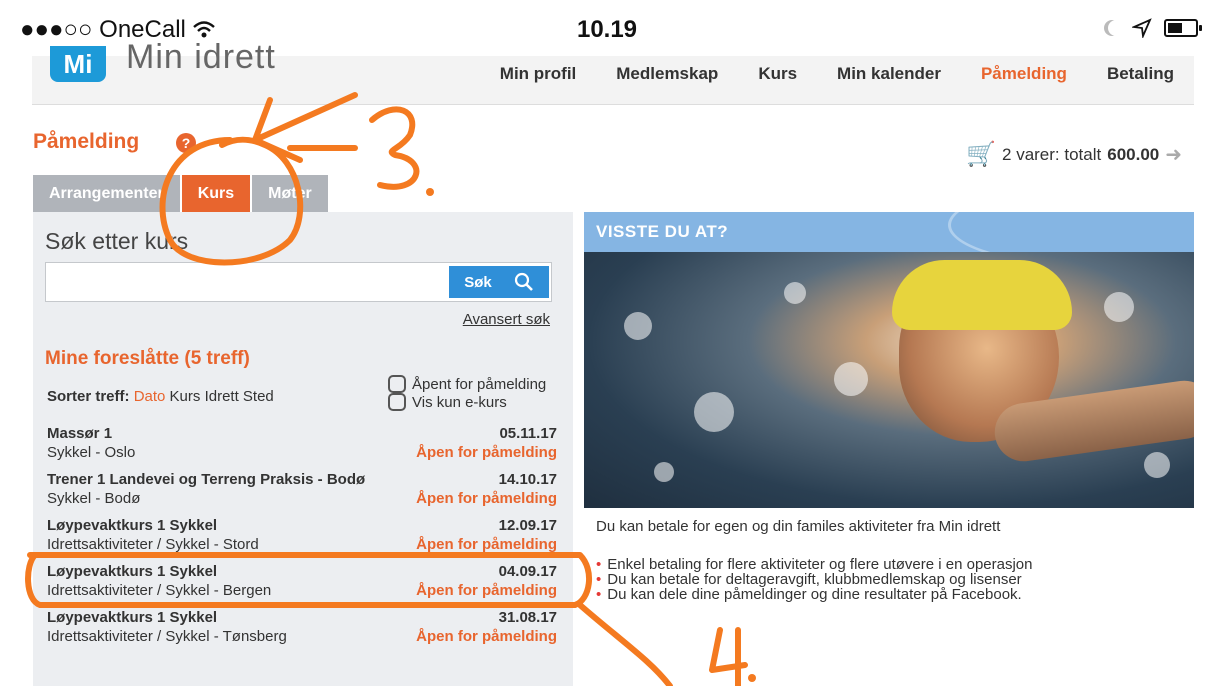 This screenshot has height=686, width=1214. I want to click on moon-icon, so click(1116, 28).